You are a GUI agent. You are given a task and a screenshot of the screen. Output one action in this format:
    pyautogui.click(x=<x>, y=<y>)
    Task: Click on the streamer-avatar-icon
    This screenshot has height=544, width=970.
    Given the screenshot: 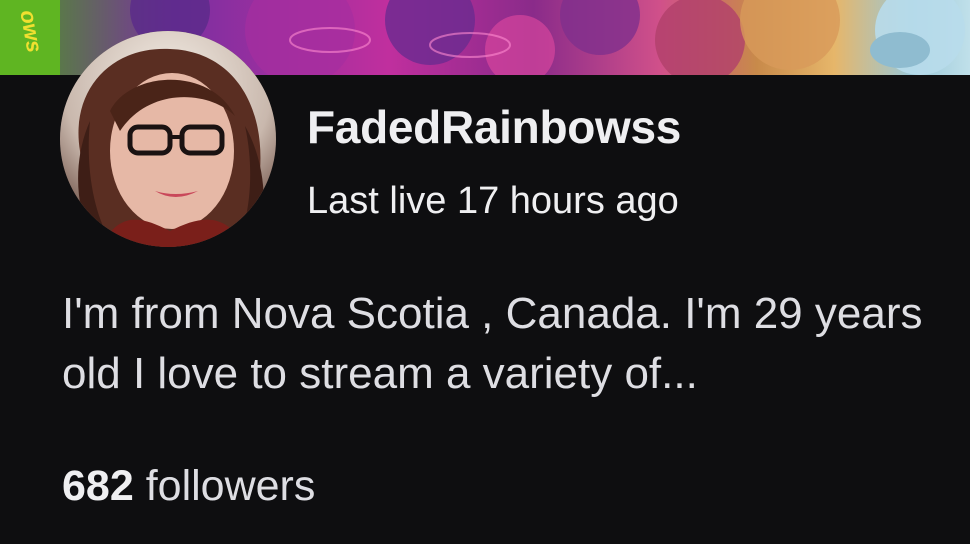 What is the action you would take?
    pyautogui.click(x=168, y=139)
    